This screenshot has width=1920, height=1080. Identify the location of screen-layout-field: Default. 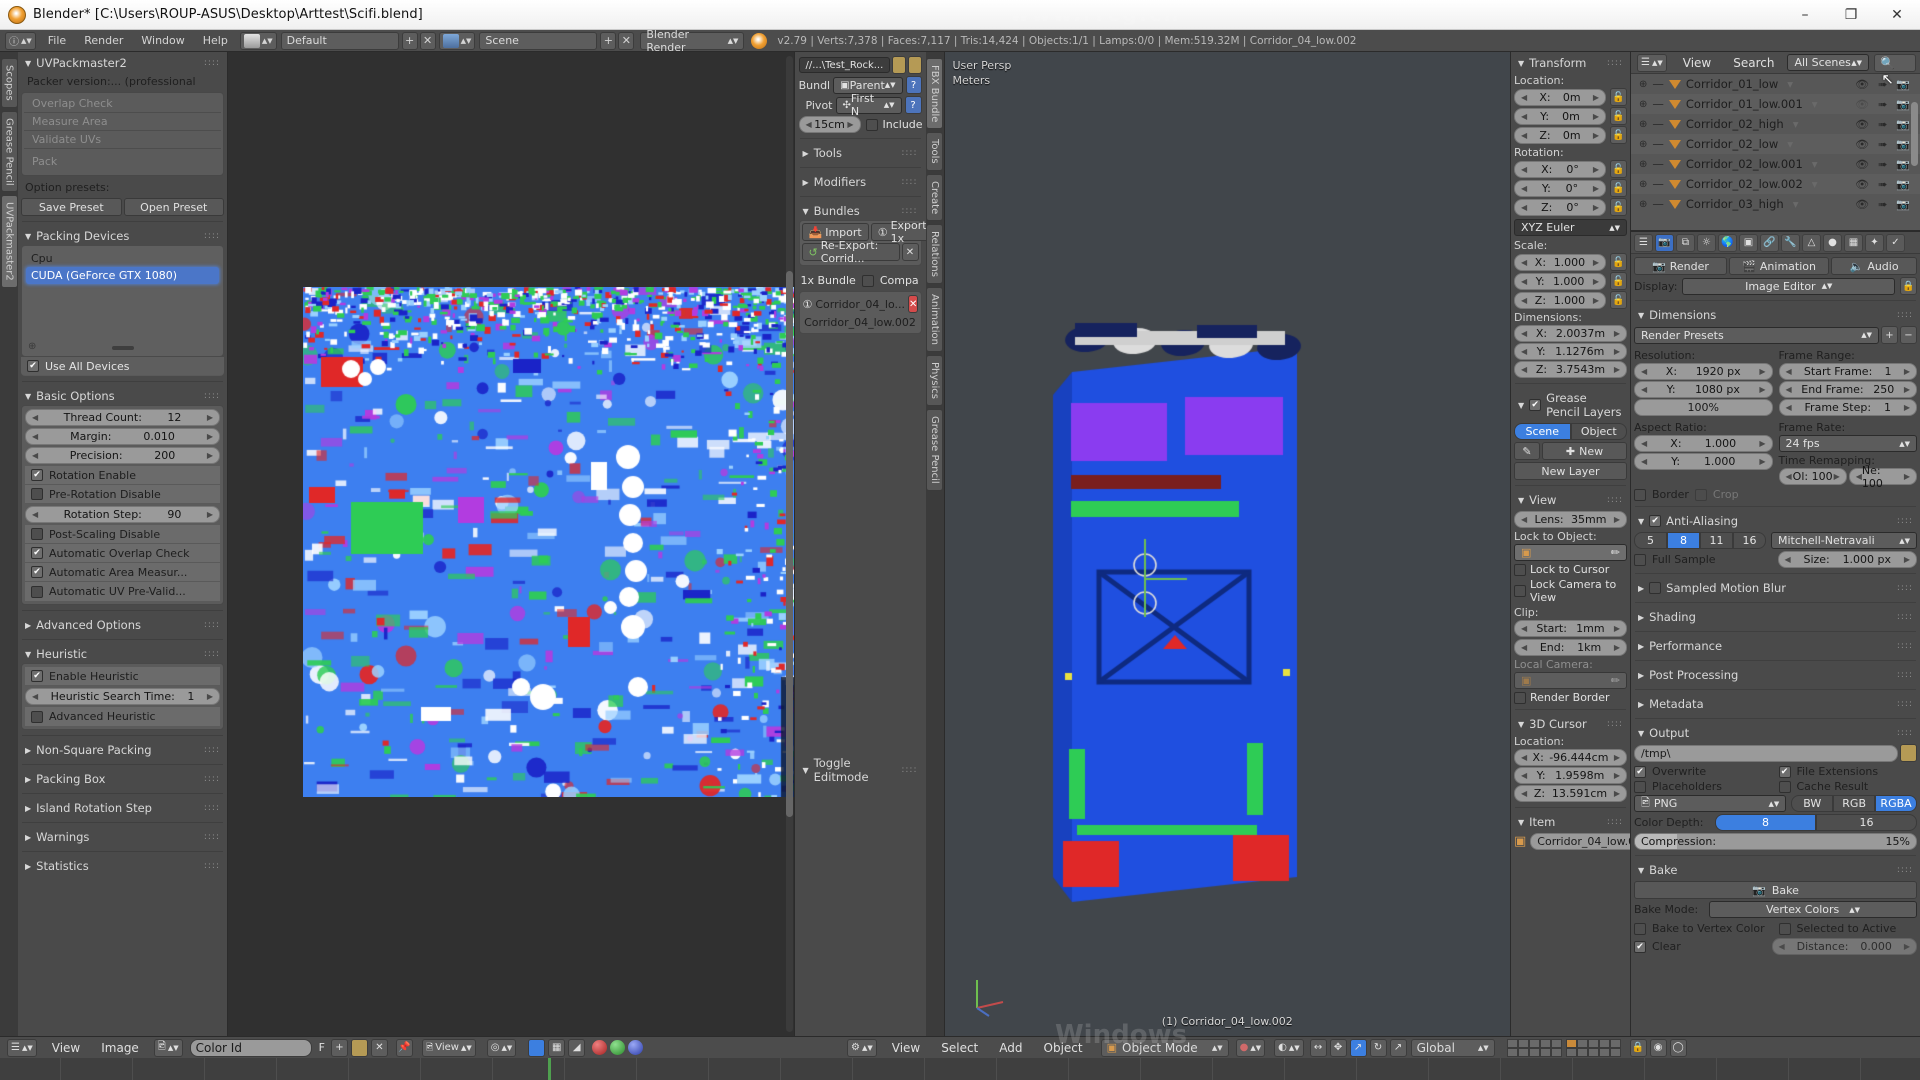
(339, 40).